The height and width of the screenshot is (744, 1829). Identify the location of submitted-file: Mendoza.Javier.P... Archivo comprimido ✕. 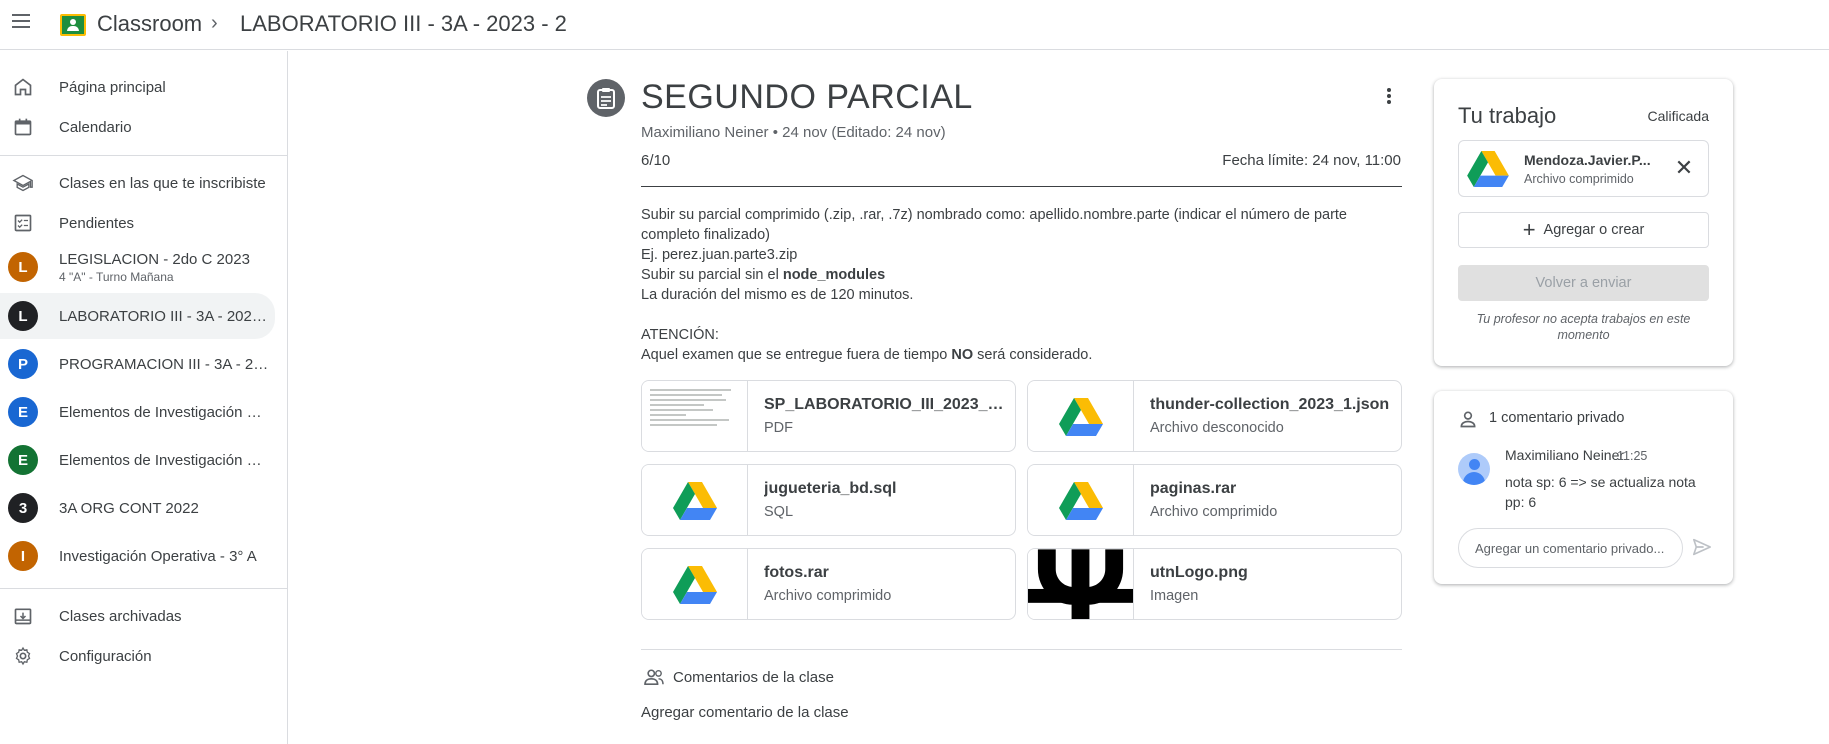
(1583, 168).